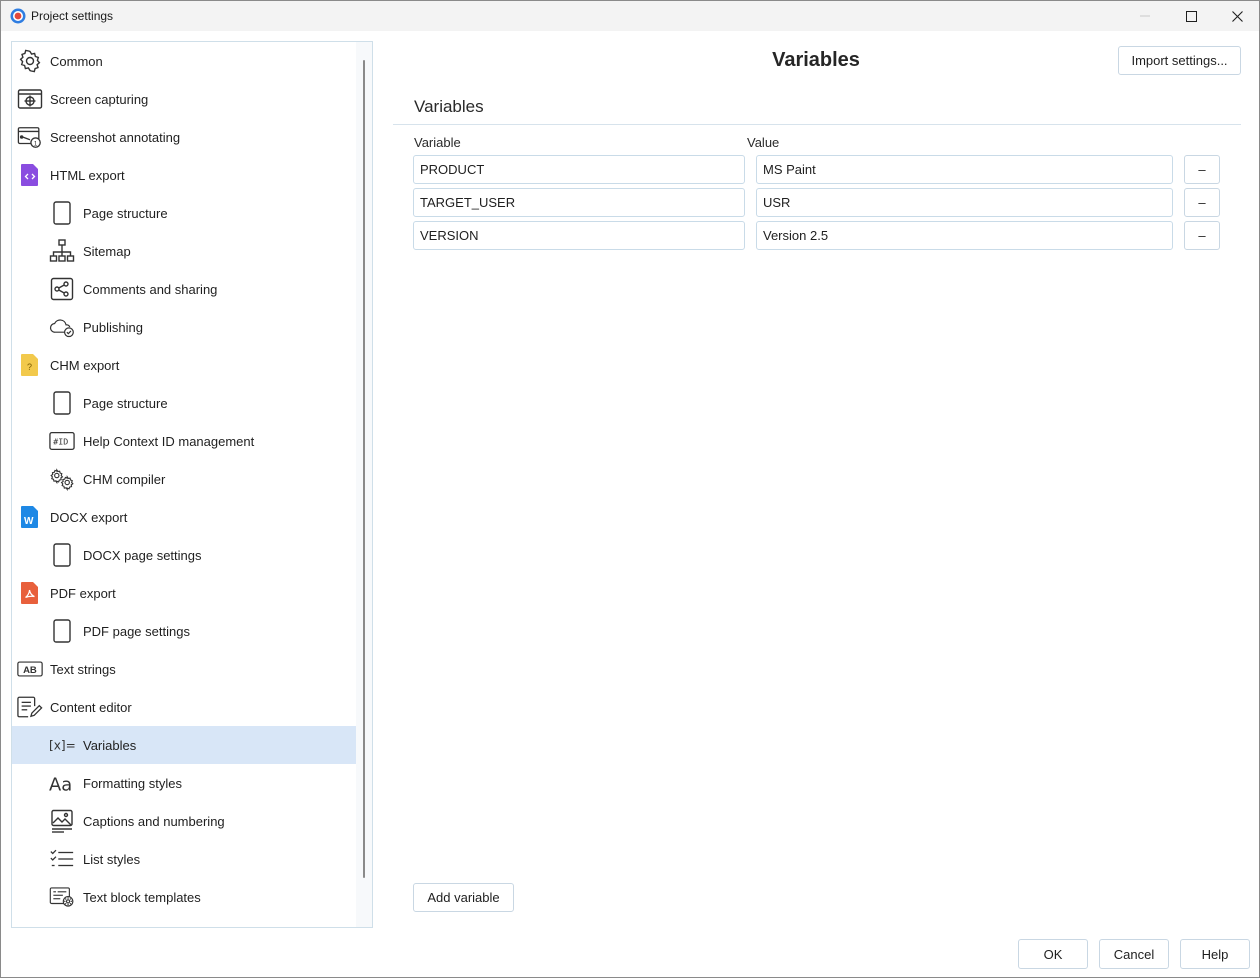  Describe the element at coordinates (184, 213) in the screenshot. I see `nav-item-html-page-structure: Page structure` at that location.